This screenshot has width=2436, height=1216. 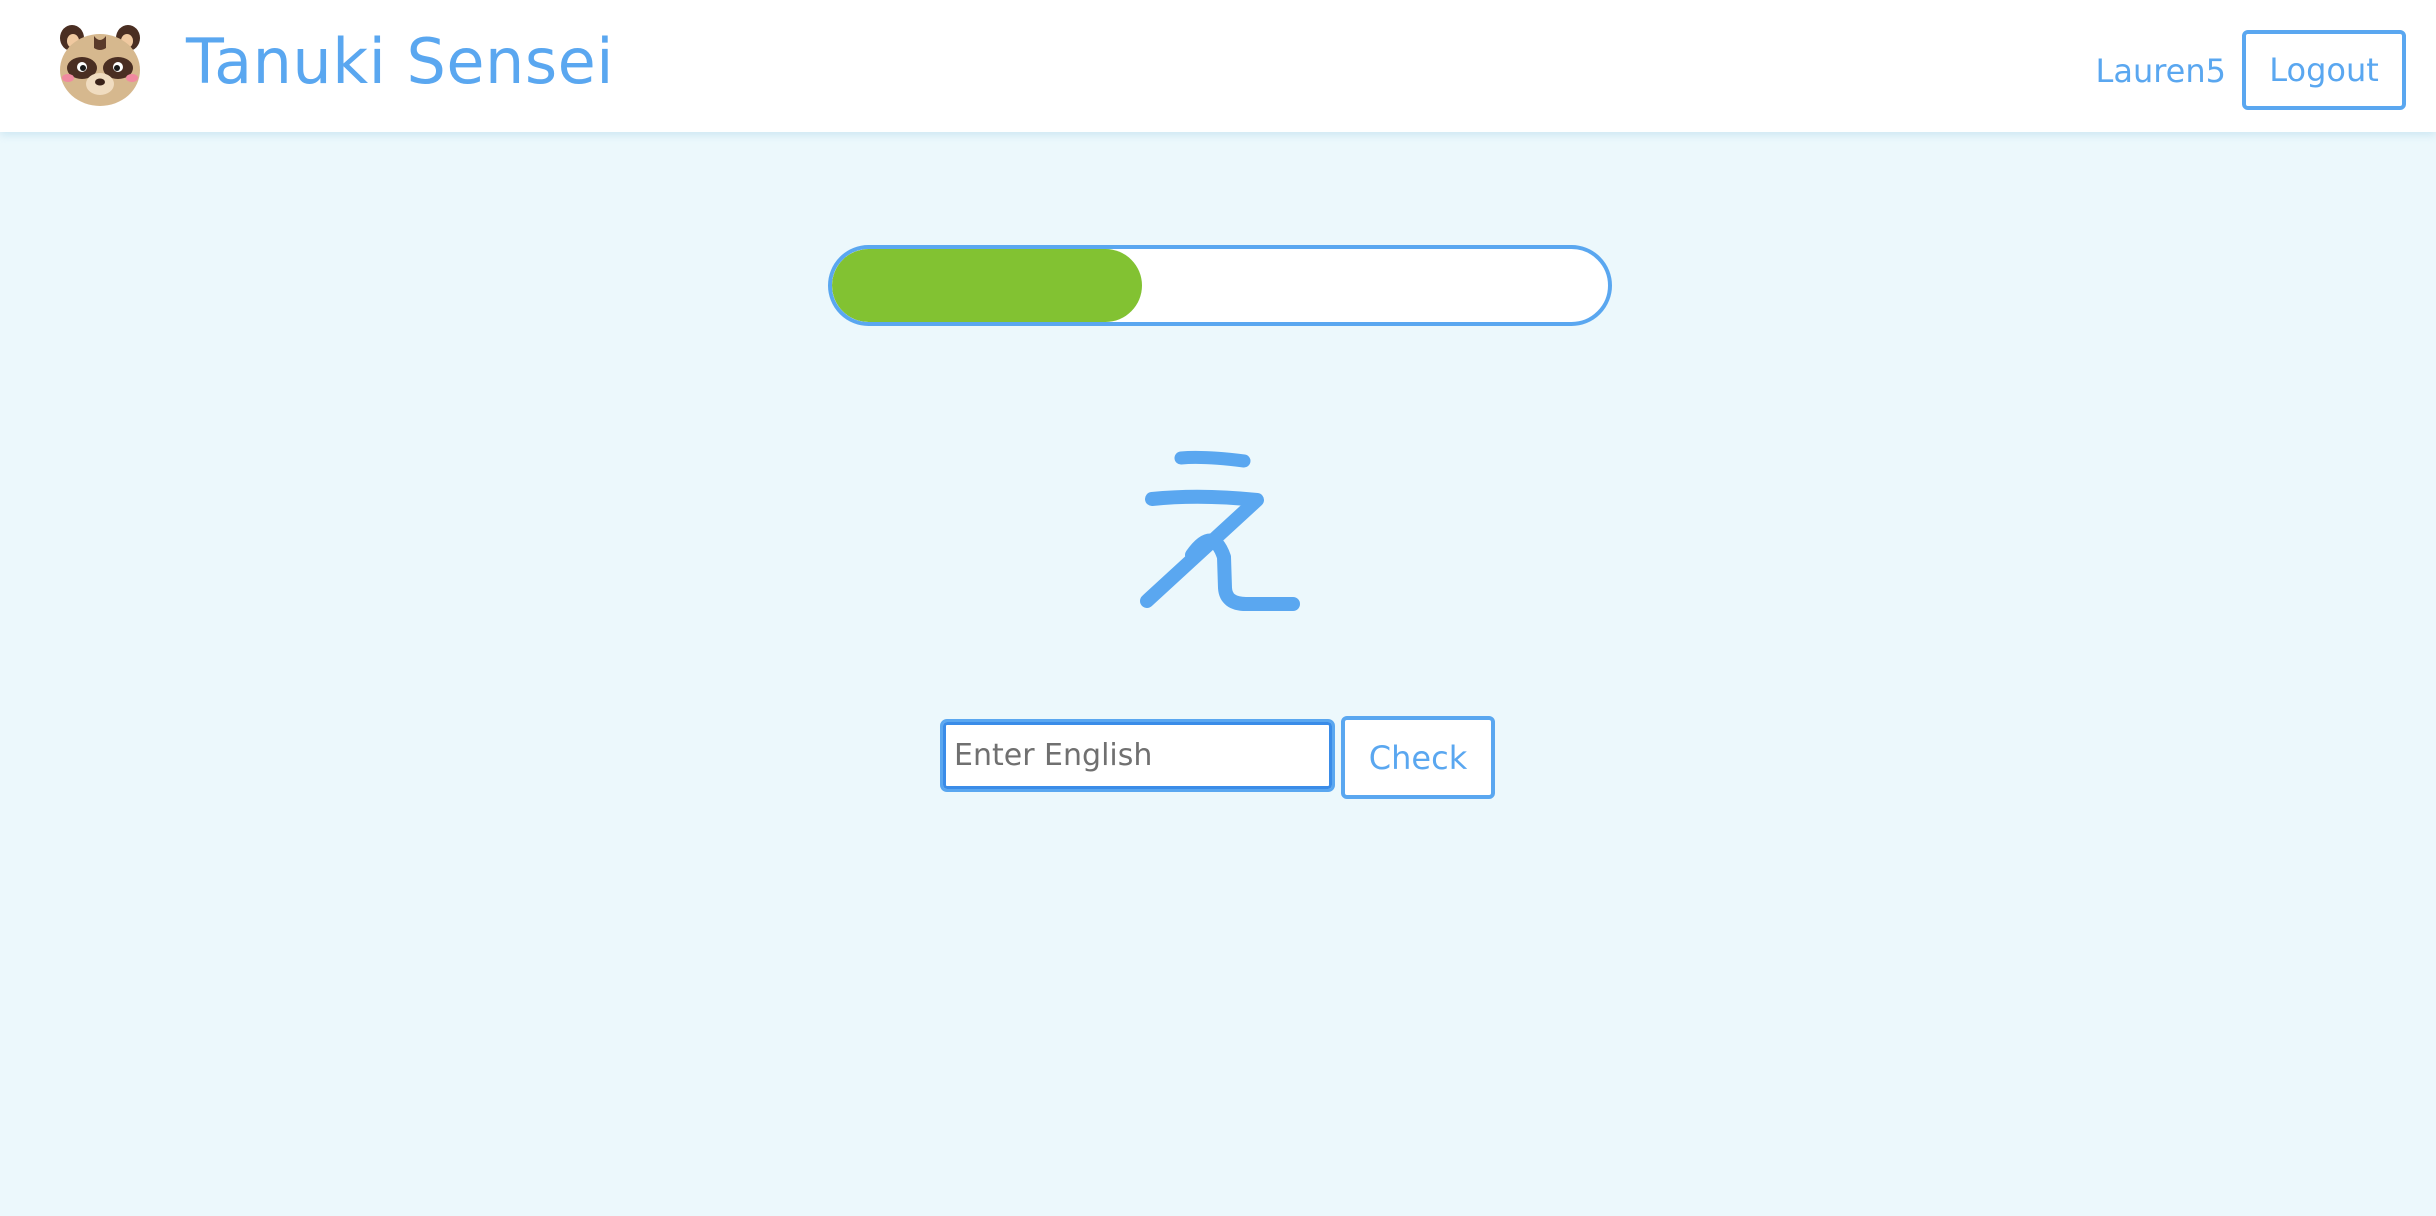 I want to click on tanuki-logo-icon, so click(x=100, y=65).